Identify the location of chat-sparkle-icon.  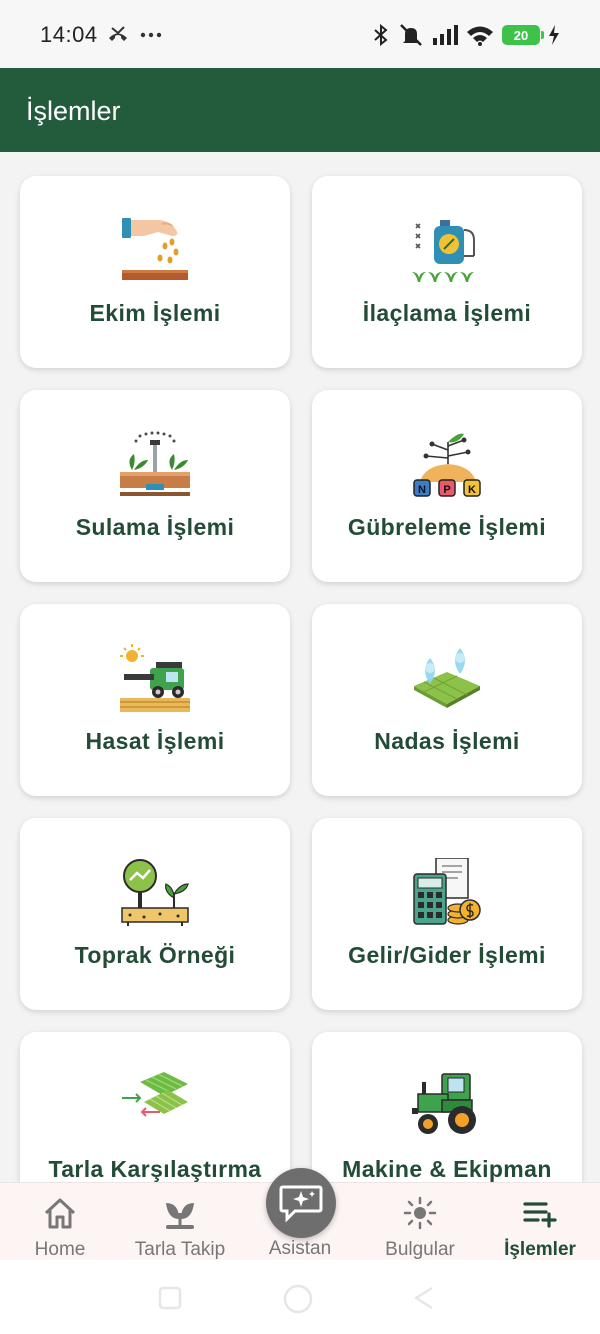
(301, 1204).